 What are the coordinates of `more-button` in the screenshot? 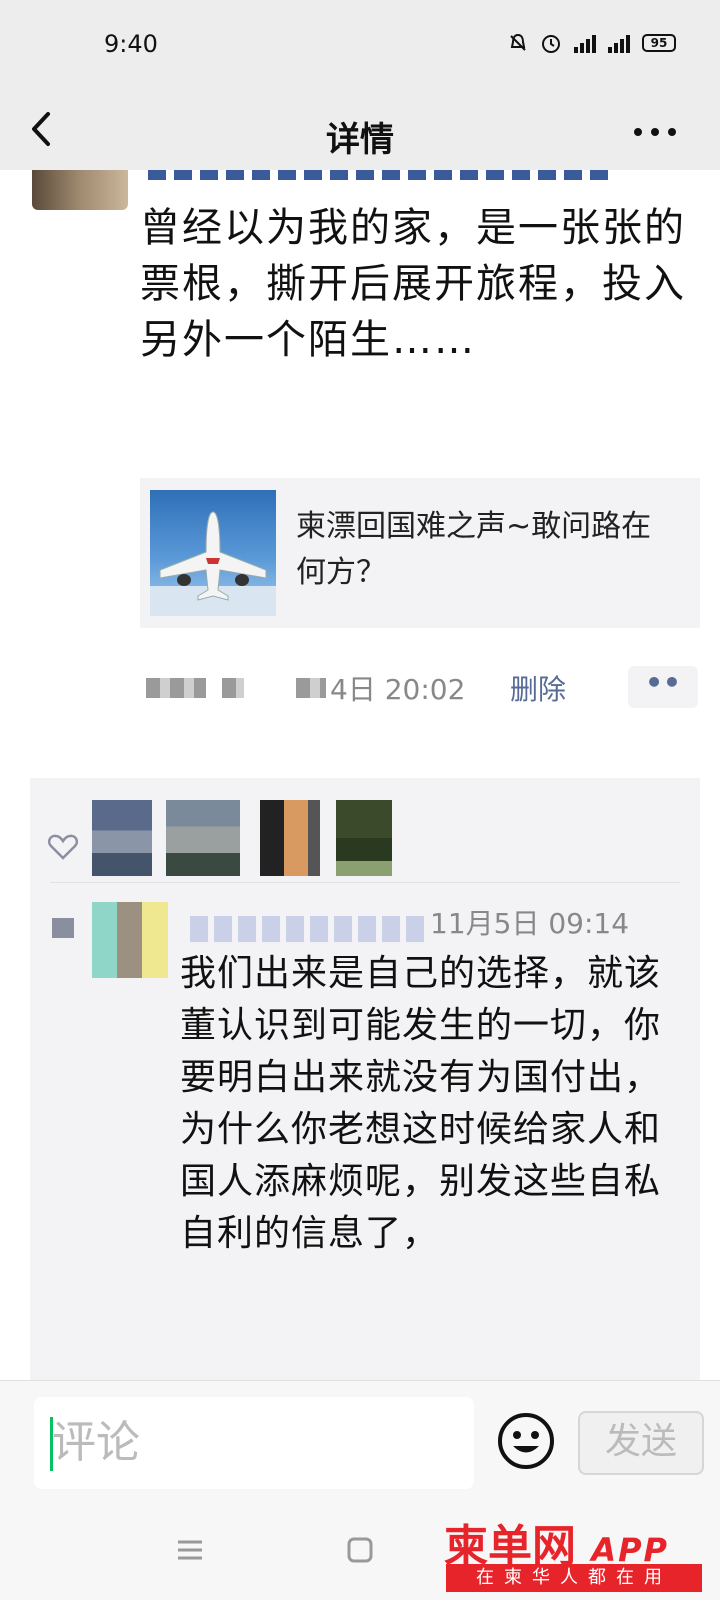 It's located at (655, 132).